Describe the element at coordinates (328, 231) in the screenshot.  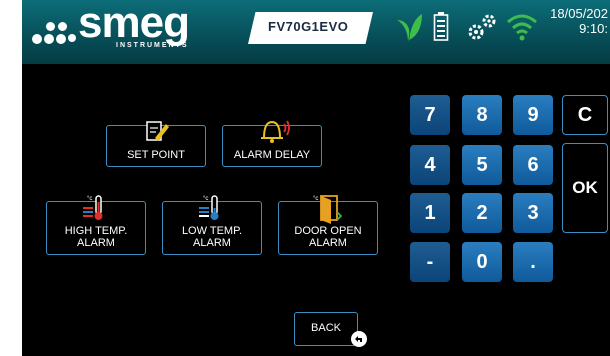
I see `door-open-alarm-line1: DOOR OPEN` at that location.